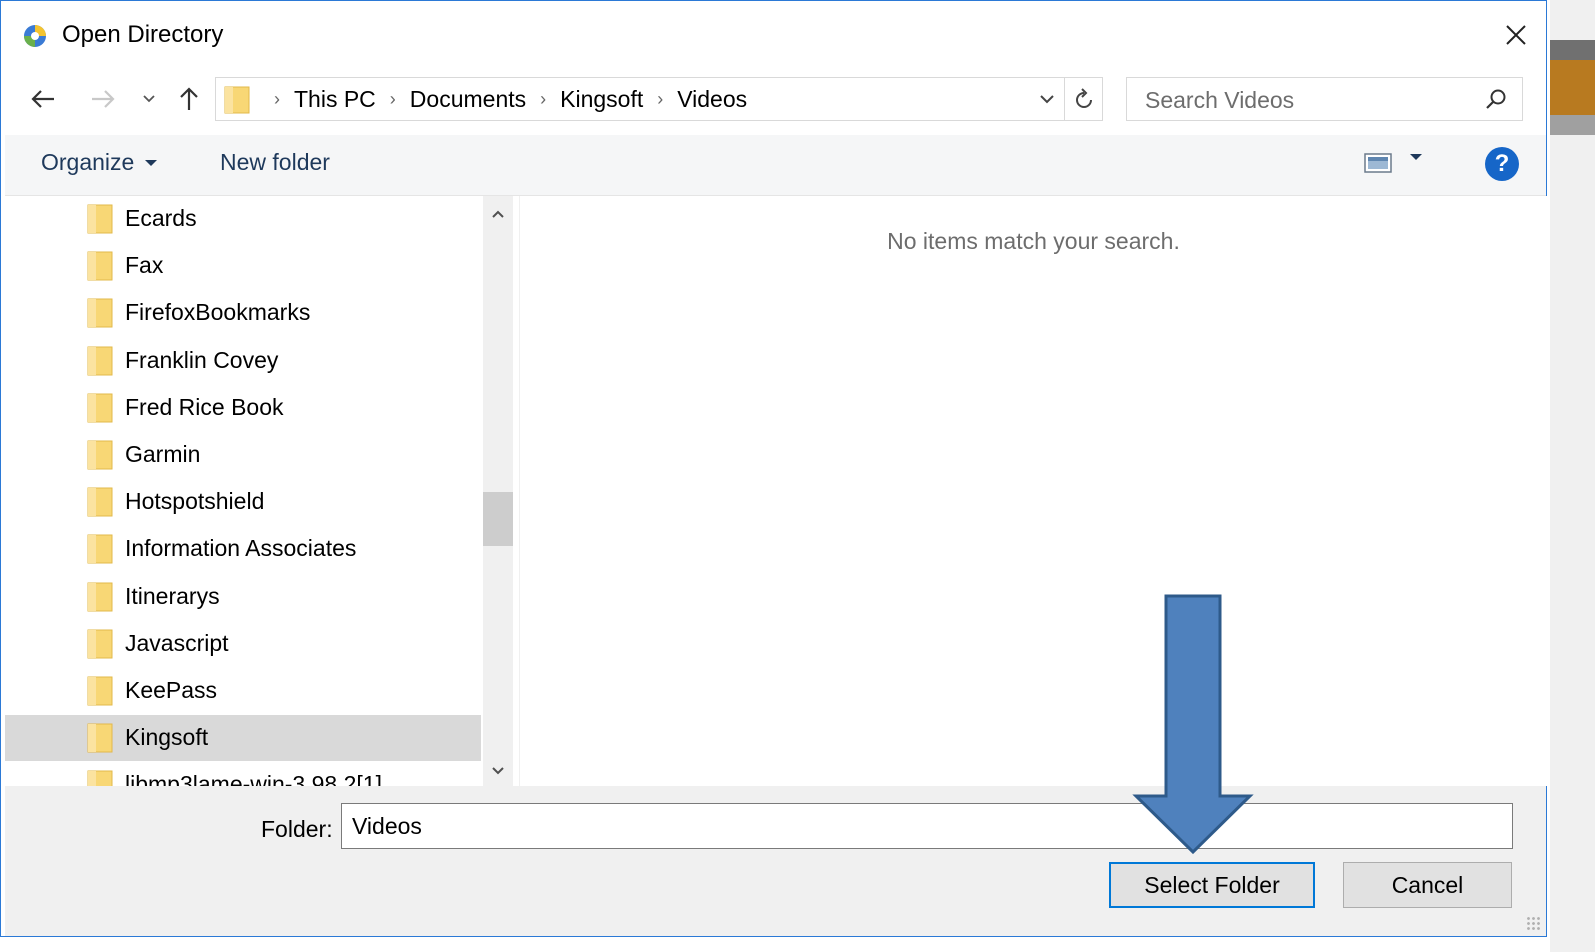 The height and width of the screenshot is (952, 1595). What do you see at coordinates (163, 454) in the screenshot?
I see `tree-item-label: Garmin` at bounding box center [163, 454].